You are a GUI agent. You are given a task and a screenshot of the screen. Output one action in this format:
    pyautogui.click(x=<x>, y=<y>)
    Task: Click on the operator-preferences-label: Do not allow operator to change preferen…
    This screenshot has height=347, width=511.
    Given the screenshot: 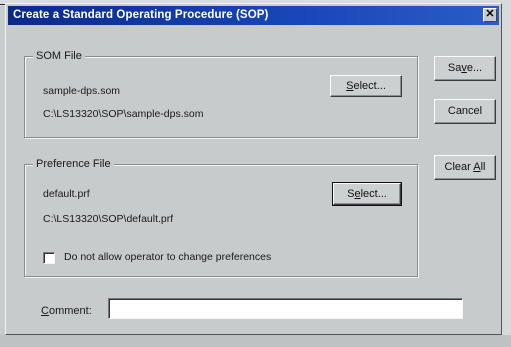 What is the action you would take?
    pyautogui.click(x=168, y=257)
    